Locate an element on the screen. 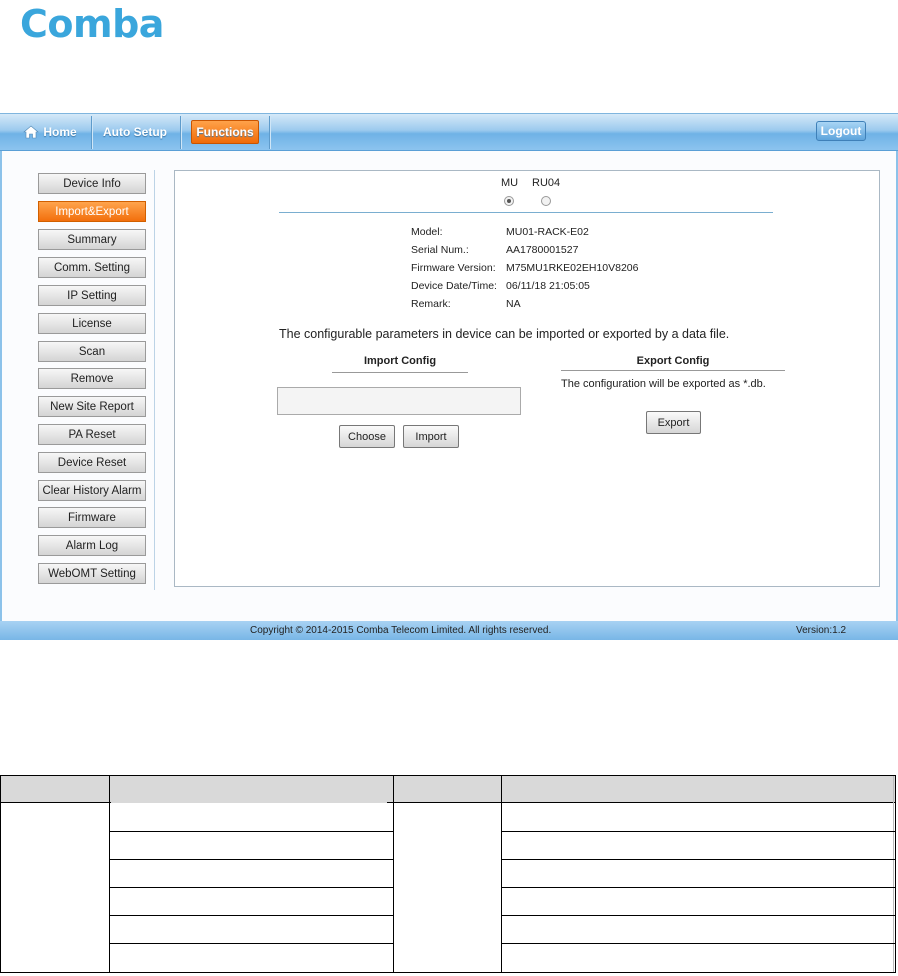  divider is located at coordinates (526, 212).